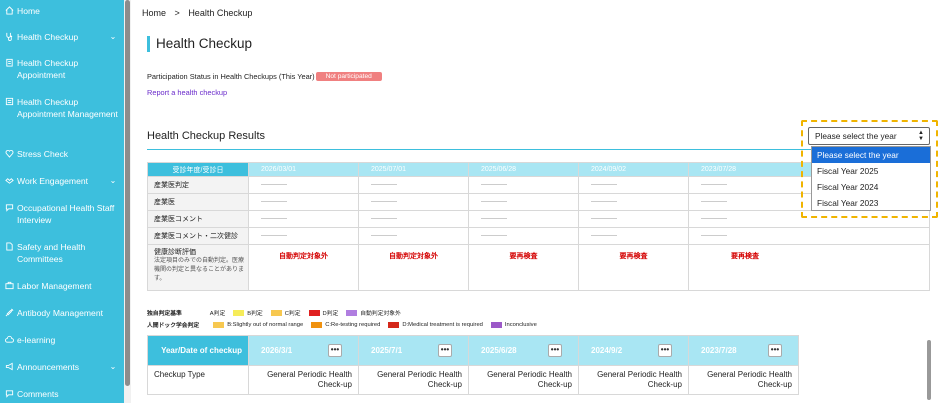  Describe the element at coordinates (43, 154) in the screenshot. I see `sidebar-item-label: Stress Check` at that location.